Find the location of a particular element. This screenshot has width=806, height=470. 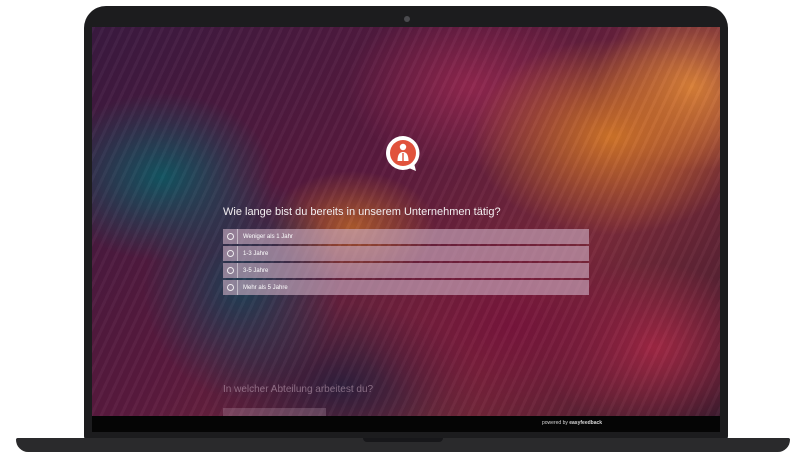

option-label: 1-3 Jahre is located at coordinates (256, 253).